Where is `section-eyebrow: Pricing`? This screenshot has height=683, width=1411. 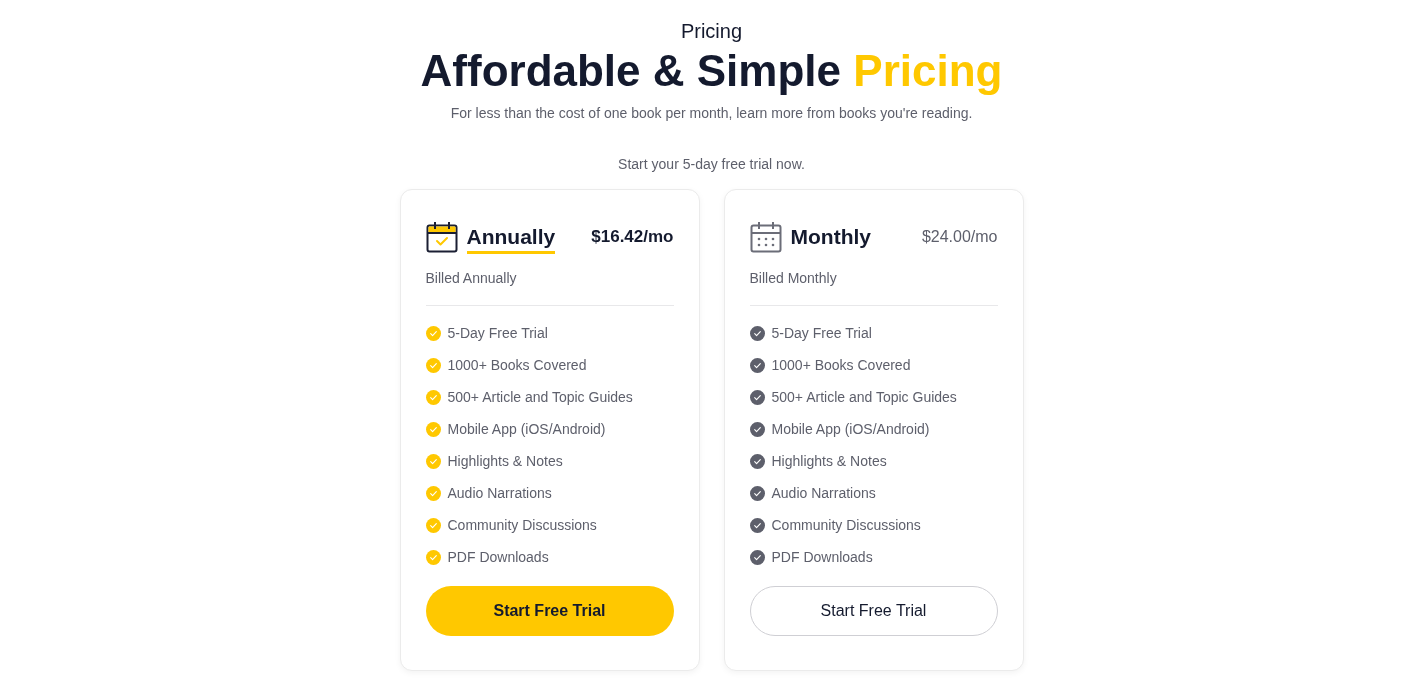
section-eyebrow: Pricing is located at coordinates (711, 31).